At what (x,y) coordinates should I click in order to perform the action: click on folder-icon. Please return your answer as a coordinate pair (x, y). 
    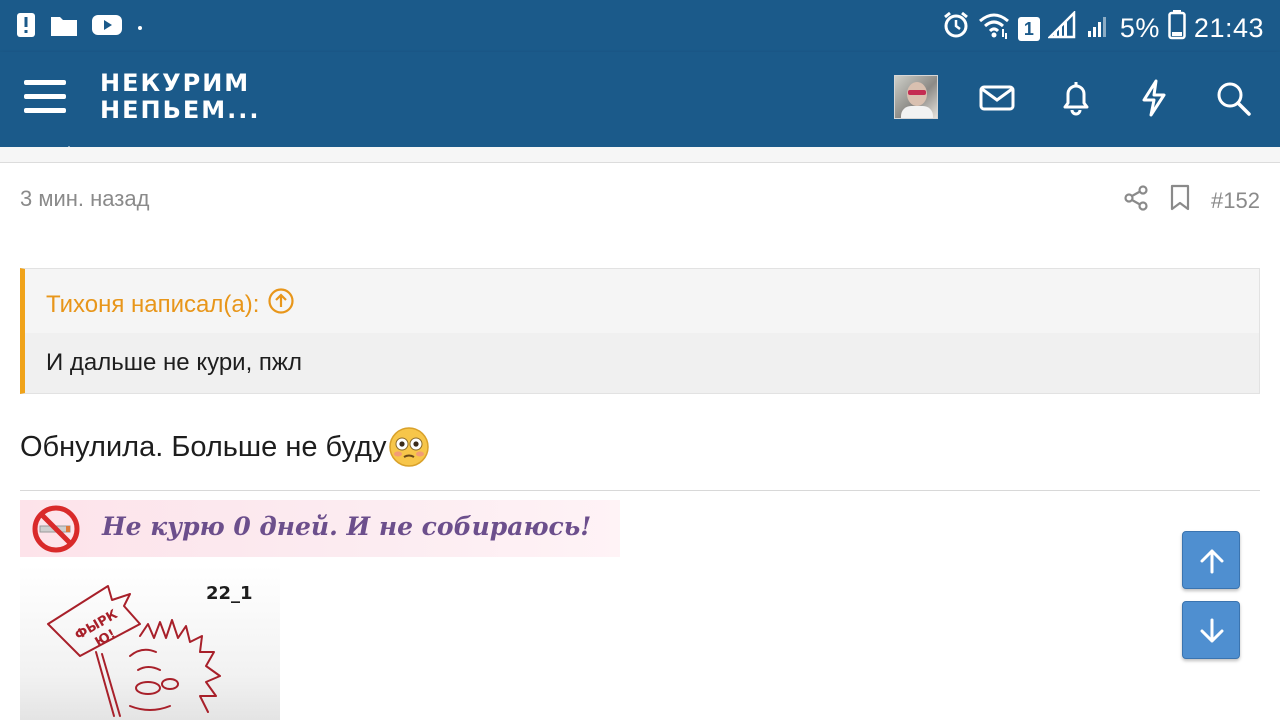
    Looking at the image, I should click on (64, 27).